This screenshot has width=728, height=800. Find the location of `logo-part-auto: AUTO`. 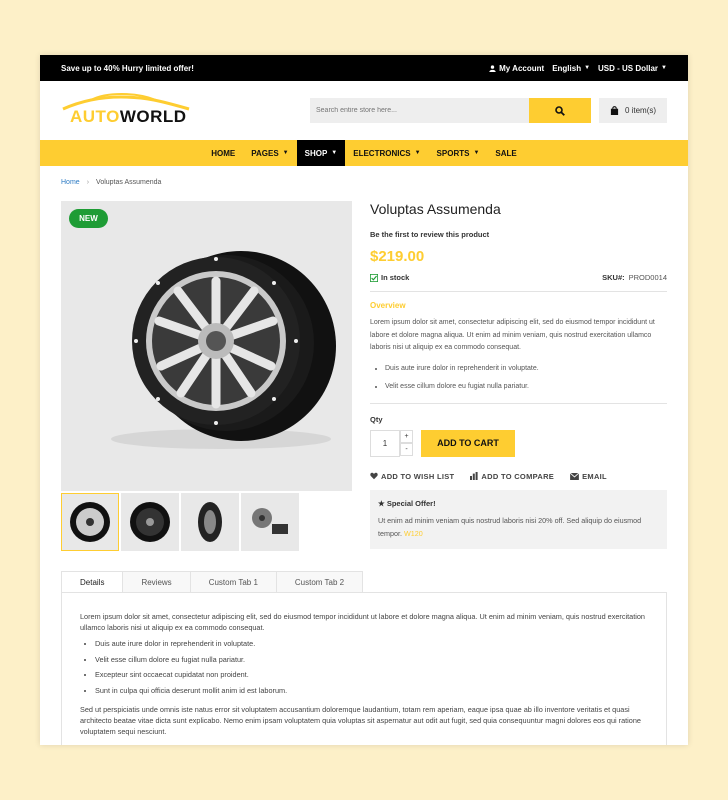

logo-part-auto: AUTO is located at coordinates (95, 116).